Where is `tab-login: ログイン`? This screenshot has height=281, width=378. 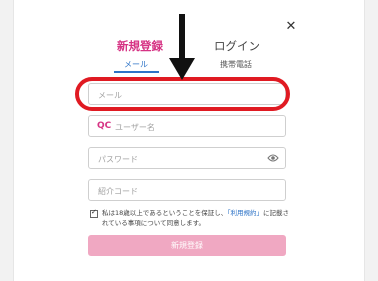
tab-login: ログイン is located at coordinates (237, 46).